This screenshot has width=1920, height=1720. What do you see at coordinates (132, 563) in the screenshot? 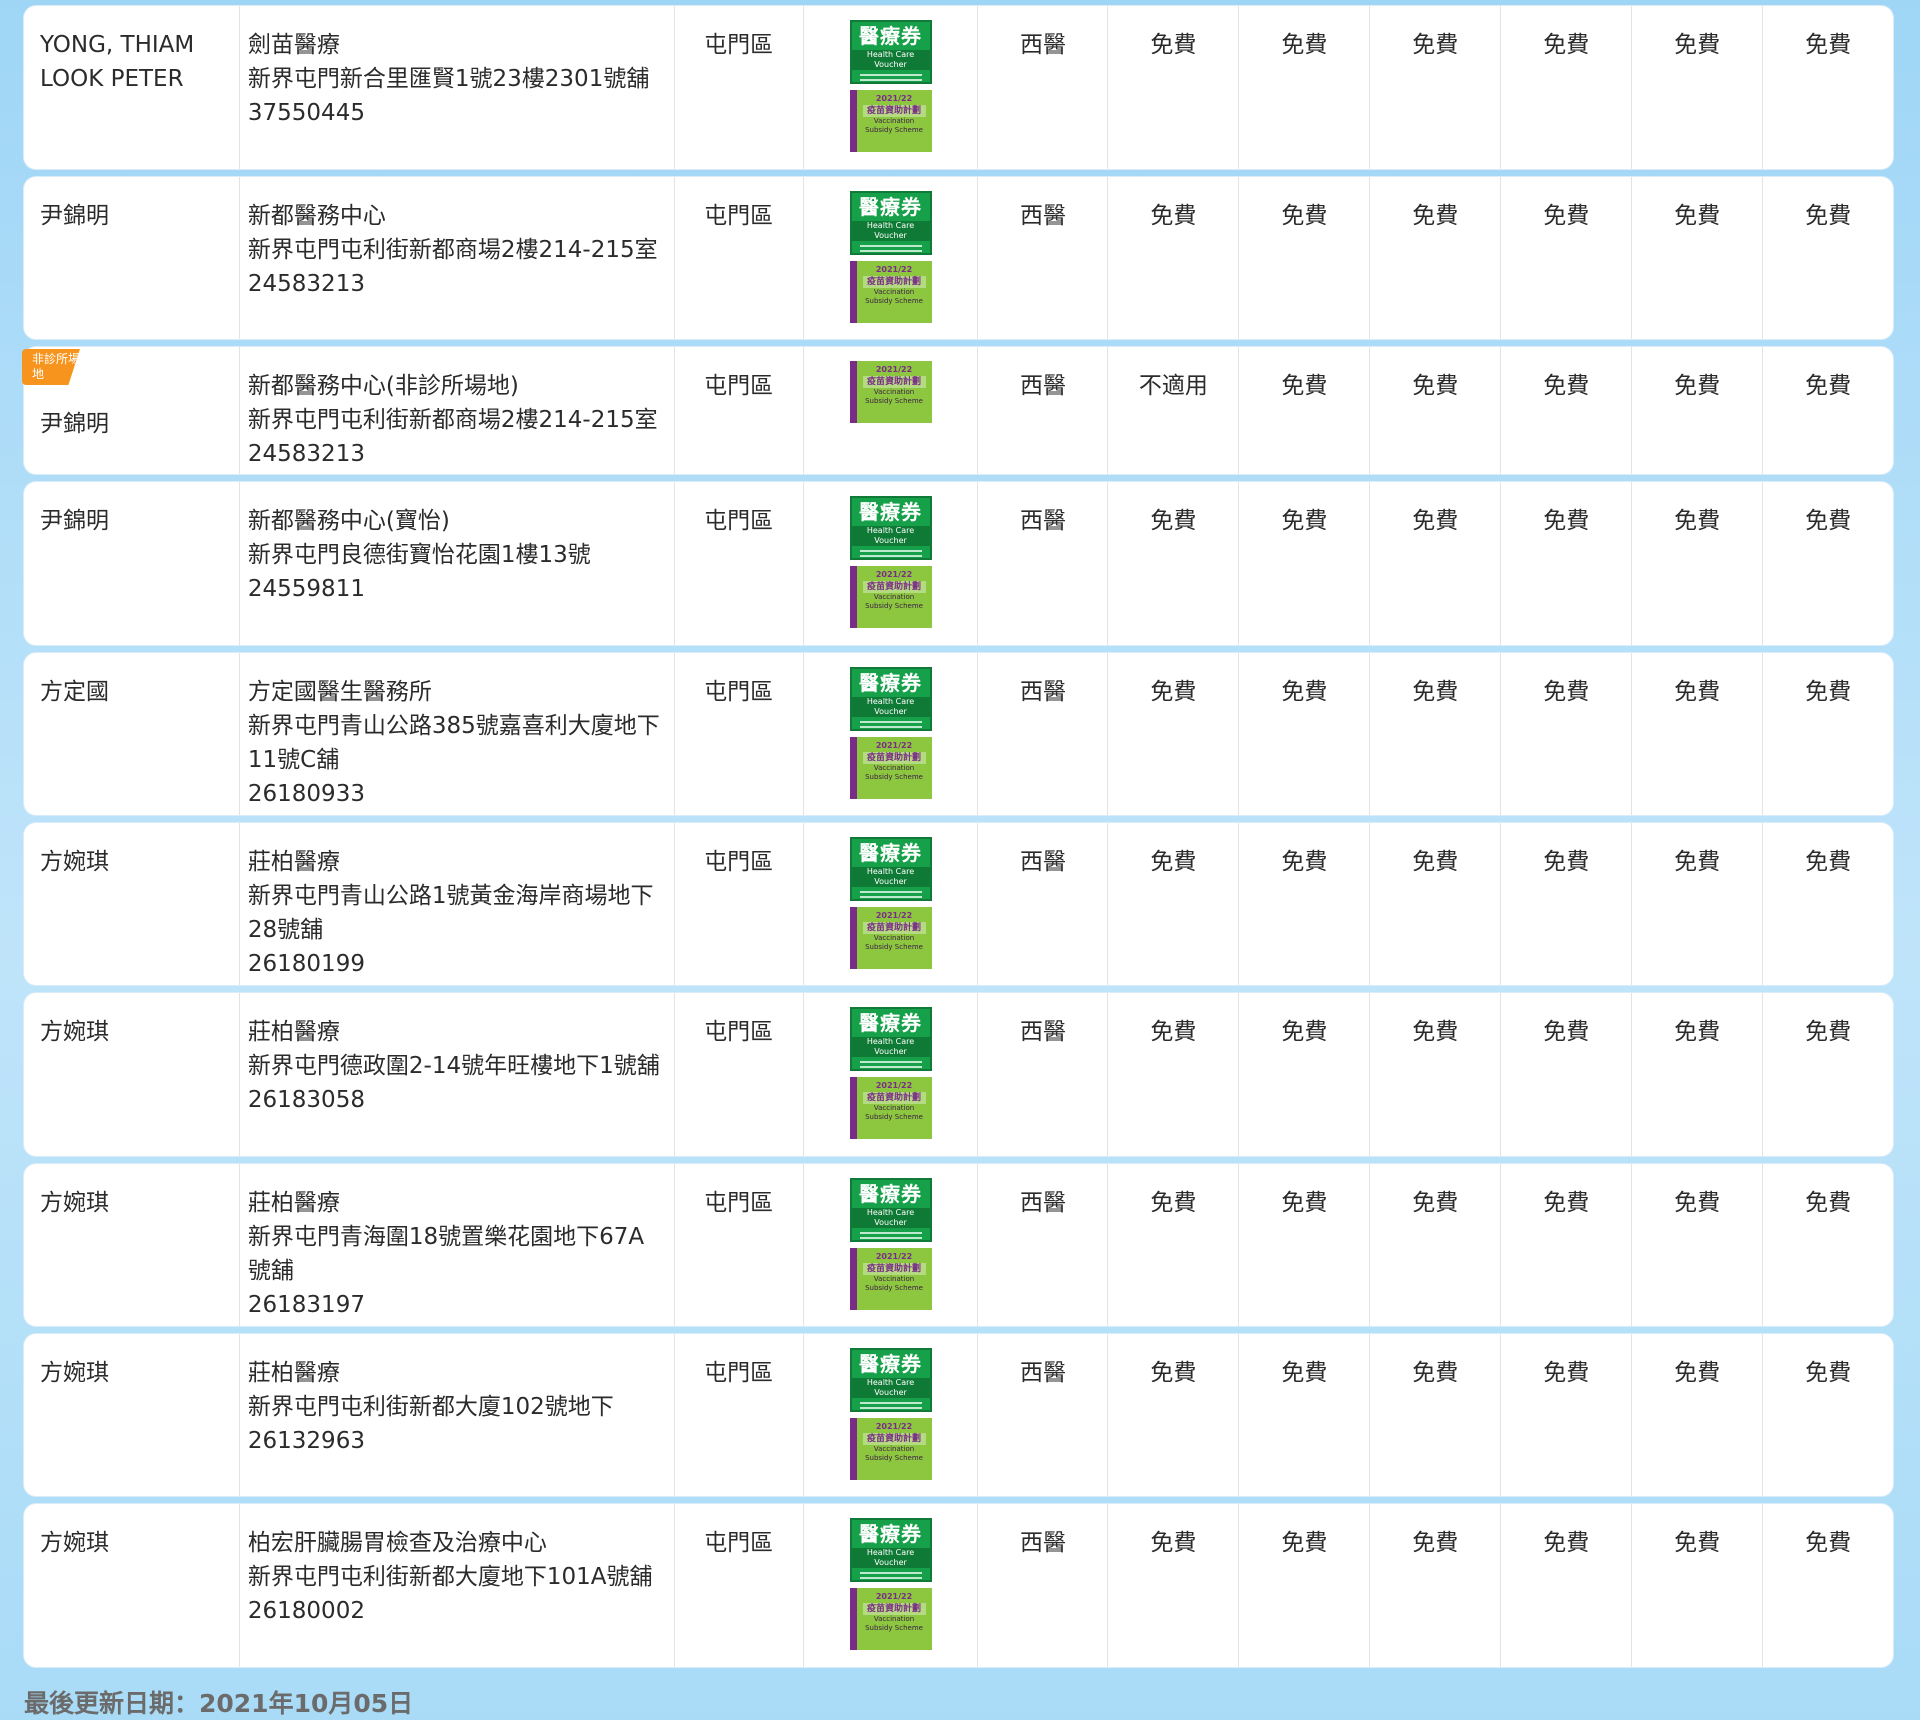
I see `doctor-cell: 尹錦明` at bounding box center [132, 563].